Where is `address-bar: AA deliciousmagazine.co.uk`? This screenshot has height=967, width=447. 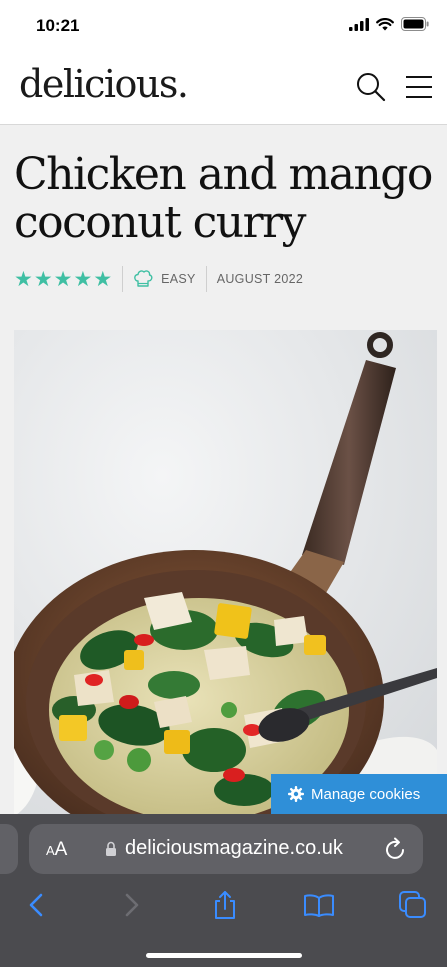
address-bar: AA deliciousmagazine.co.uk is located at coordinates (226, 849).